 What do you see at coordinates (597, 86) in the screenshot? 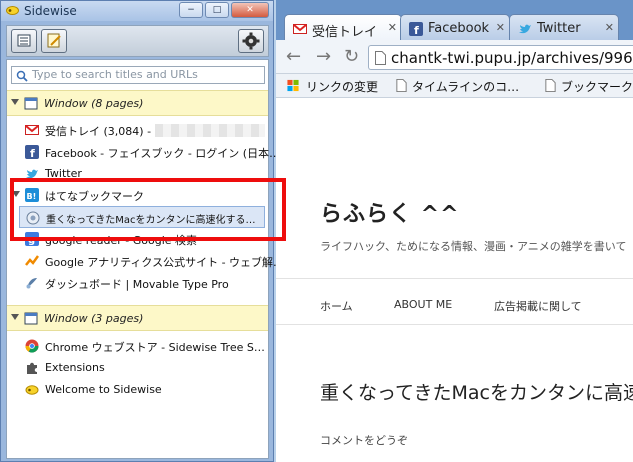
I see `bookmark-item: ブックマーク` at bounding box center [597, 86].